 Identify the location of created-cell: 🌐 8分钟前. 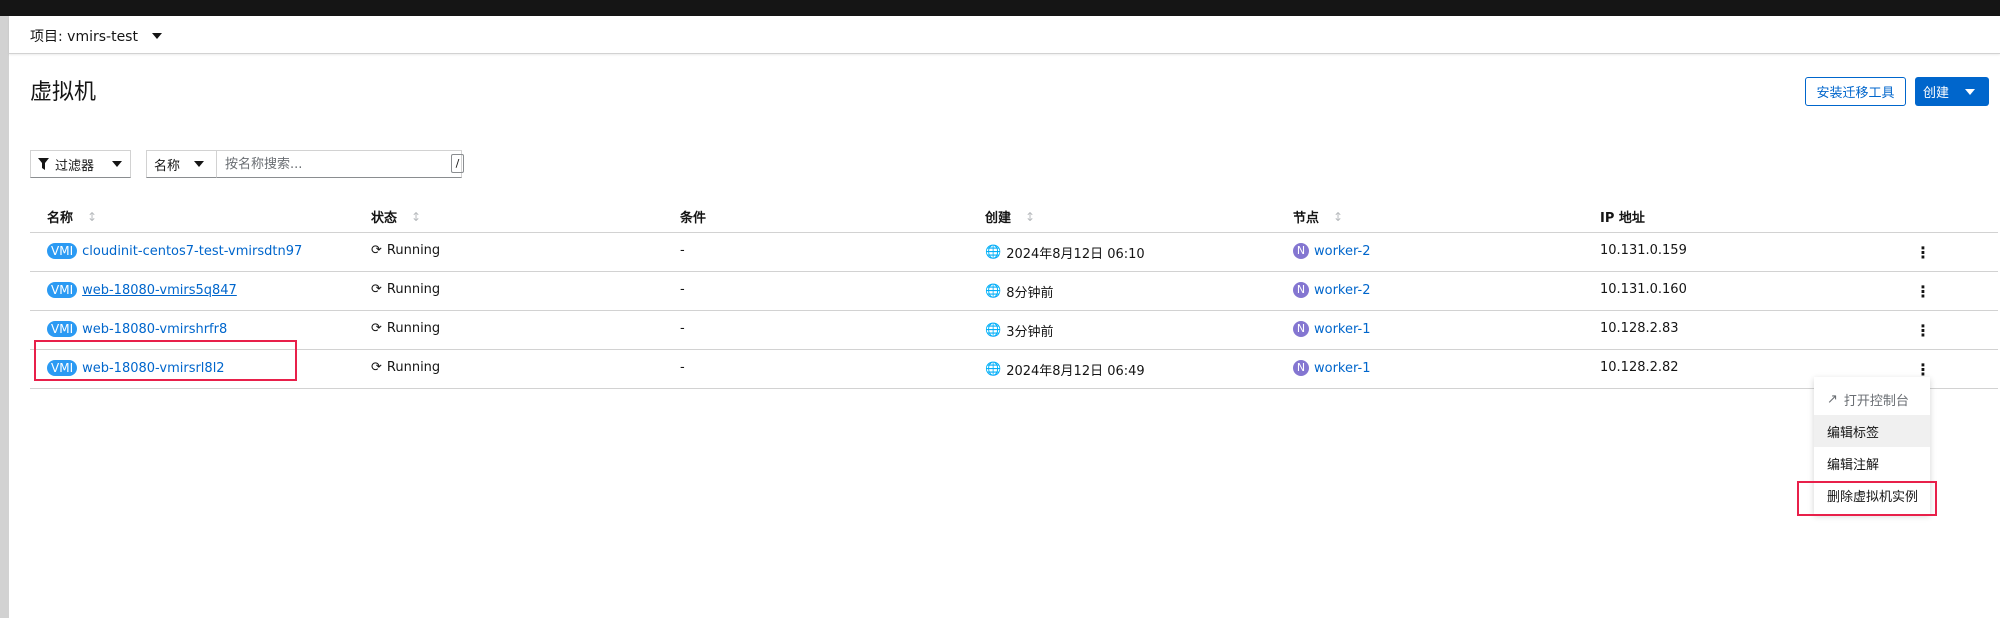
(1019, 292).